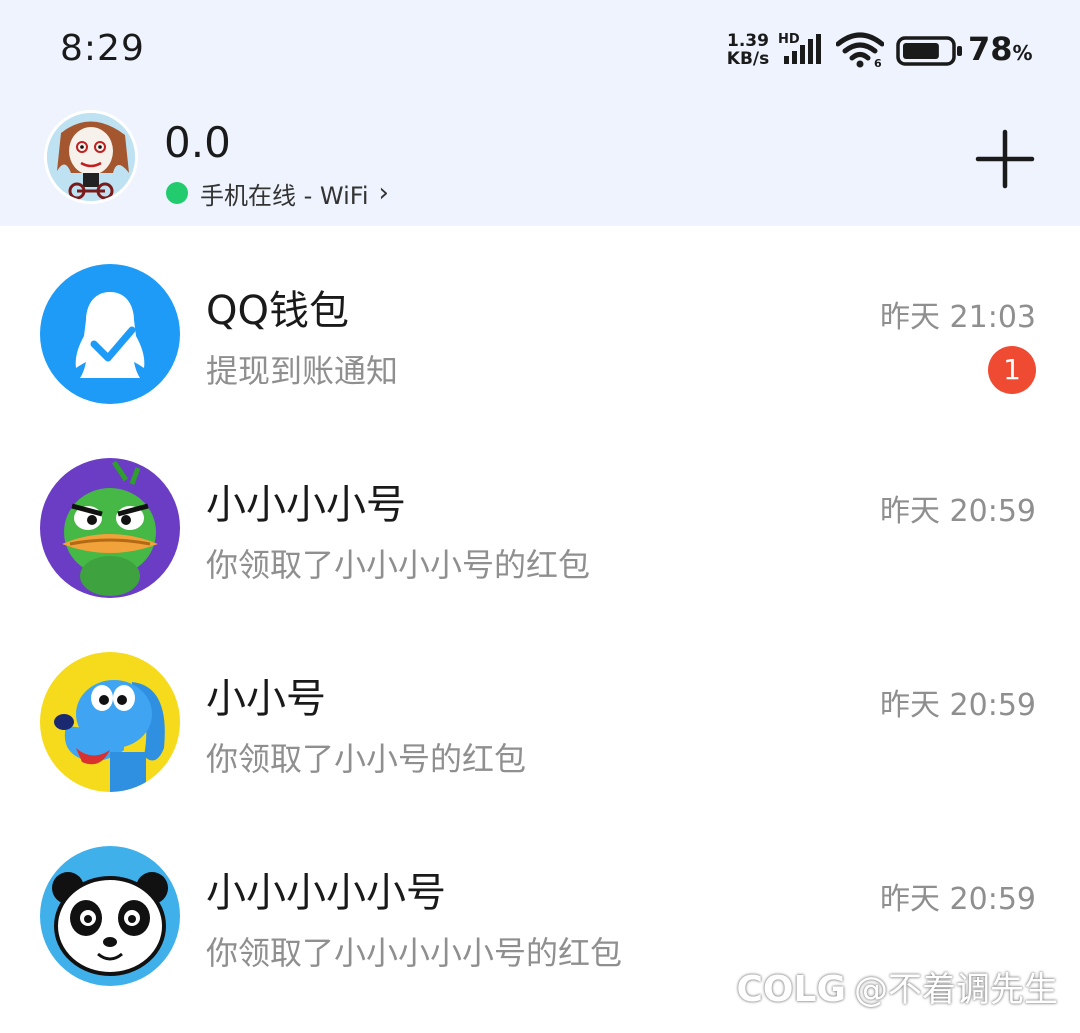 Image resolution: width=1080 pixels, height=1033 pixels. I want to click on battery-icon, so click(930, 51).